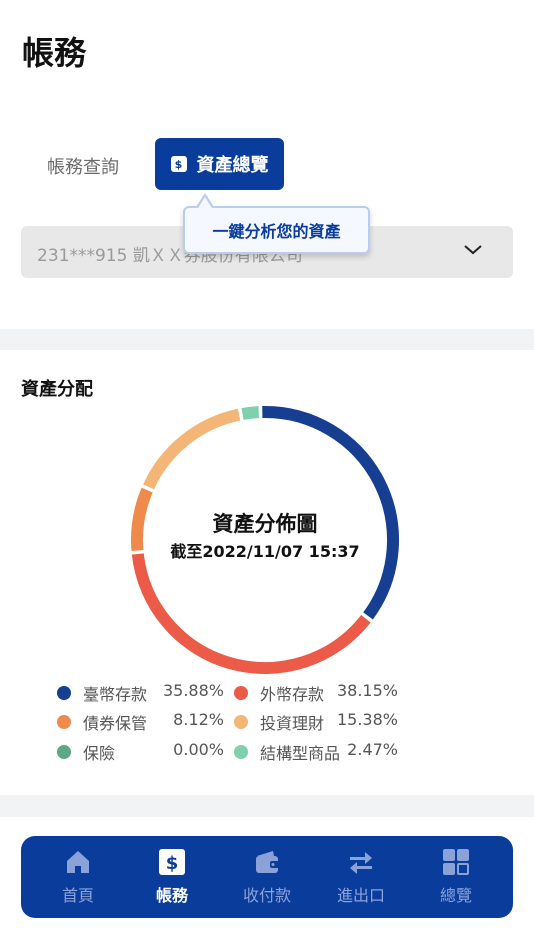  I want to click on wallet-icon, so click(267, 862).